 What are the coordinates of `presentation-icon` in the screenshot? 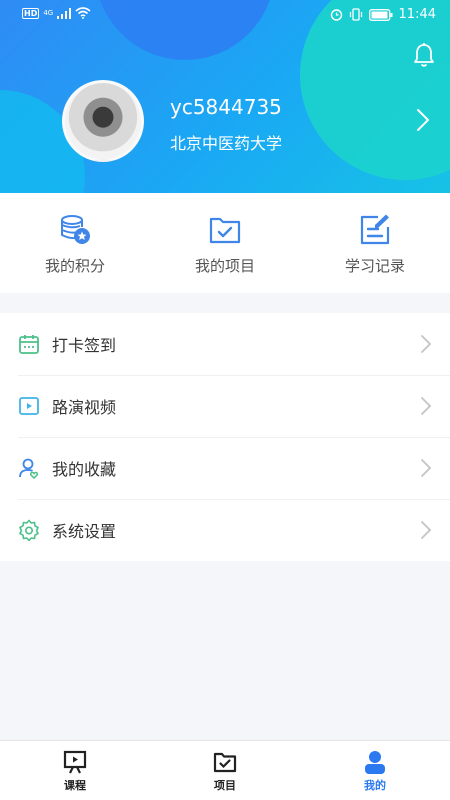 It's located at (75, 761).